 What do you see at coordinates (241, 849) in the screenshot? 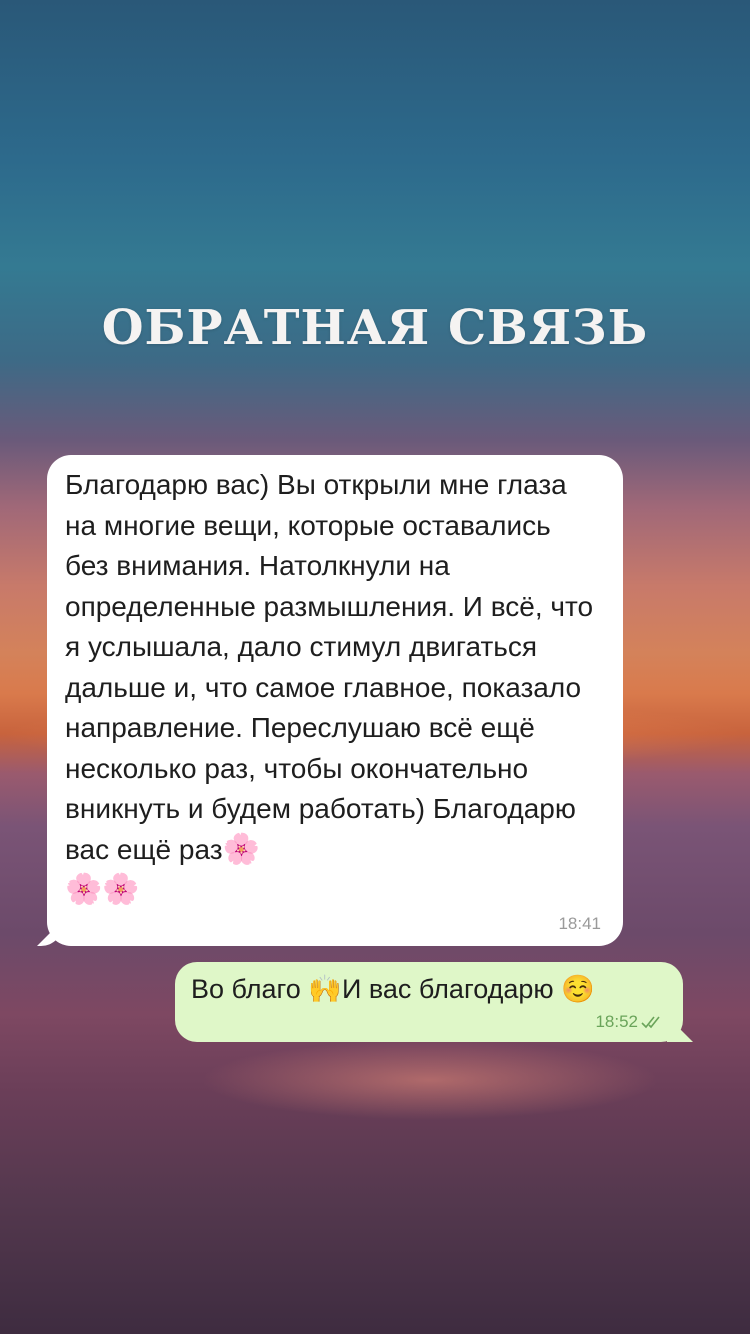
I see `cherry-blossom-icon: 🌸` at bounding box center [241, 849].